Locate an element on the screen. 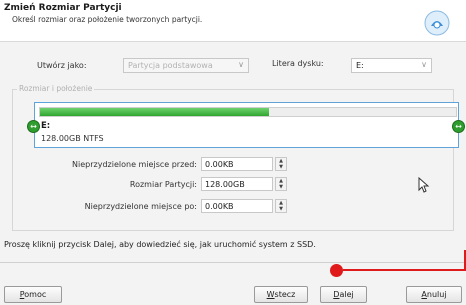  next-button: Dalej is located at coordinates (343, 294).